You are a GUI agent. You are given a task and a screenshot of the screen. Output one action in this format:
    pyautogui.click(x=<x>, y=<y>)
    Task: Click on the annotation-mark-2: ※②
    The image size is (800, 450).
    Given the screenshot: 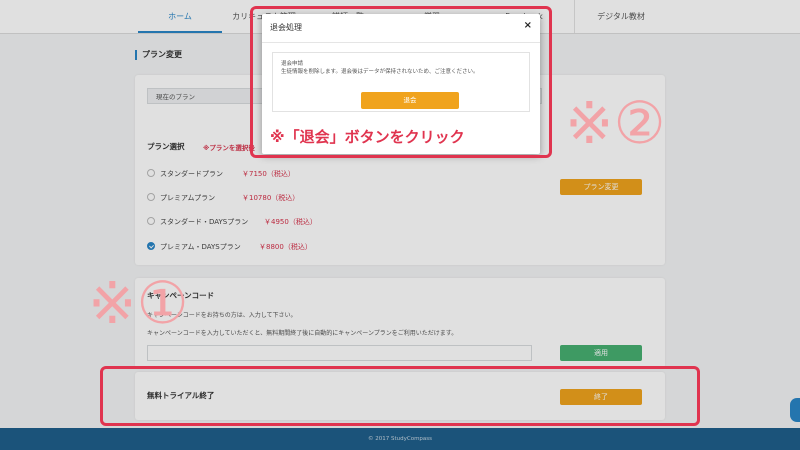 What is the action you would take?
    pyautogui.click(x=615, y=123)
    